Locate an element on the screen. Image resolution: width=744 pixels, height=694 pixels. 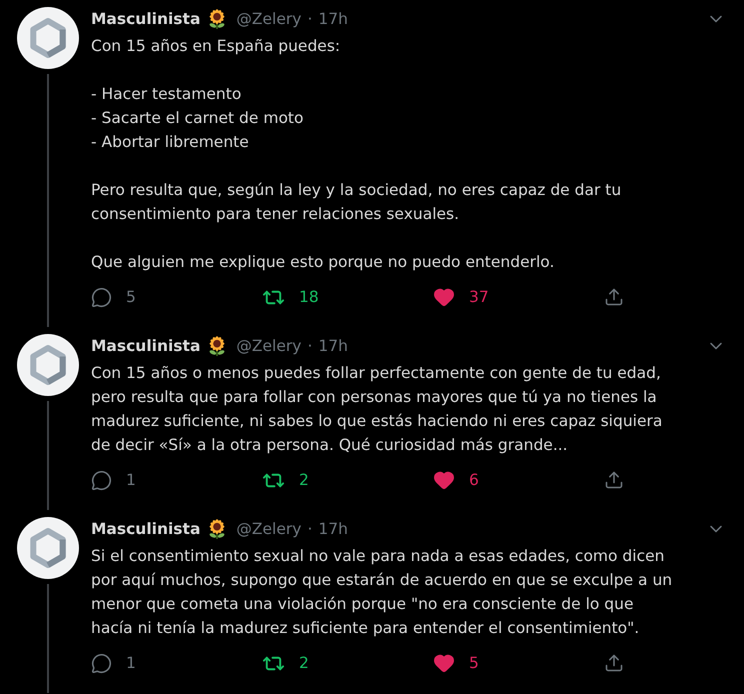
retweet-button: 18 is located at coordinates (290, 297).